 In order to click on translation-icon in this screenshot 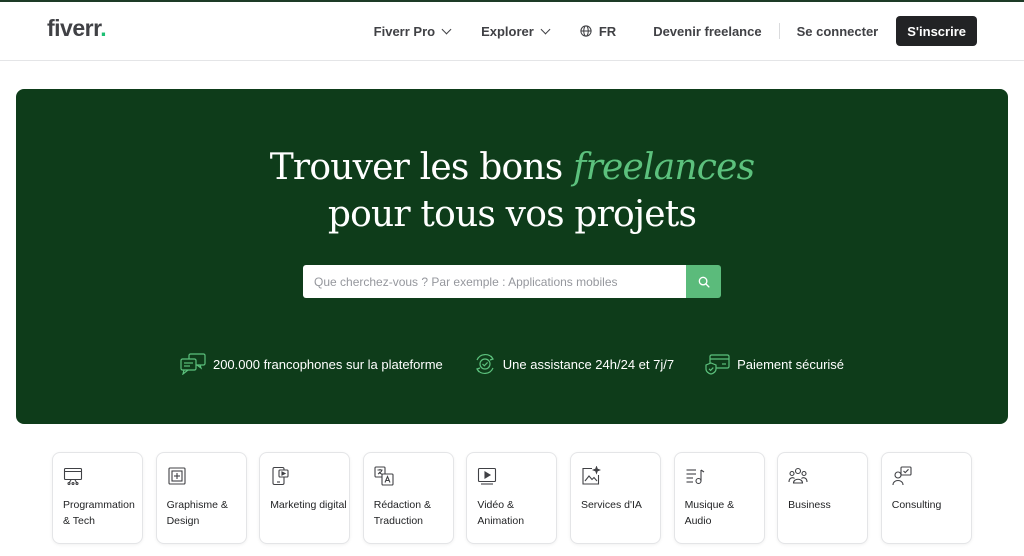, I will do `click(384, 476)`.